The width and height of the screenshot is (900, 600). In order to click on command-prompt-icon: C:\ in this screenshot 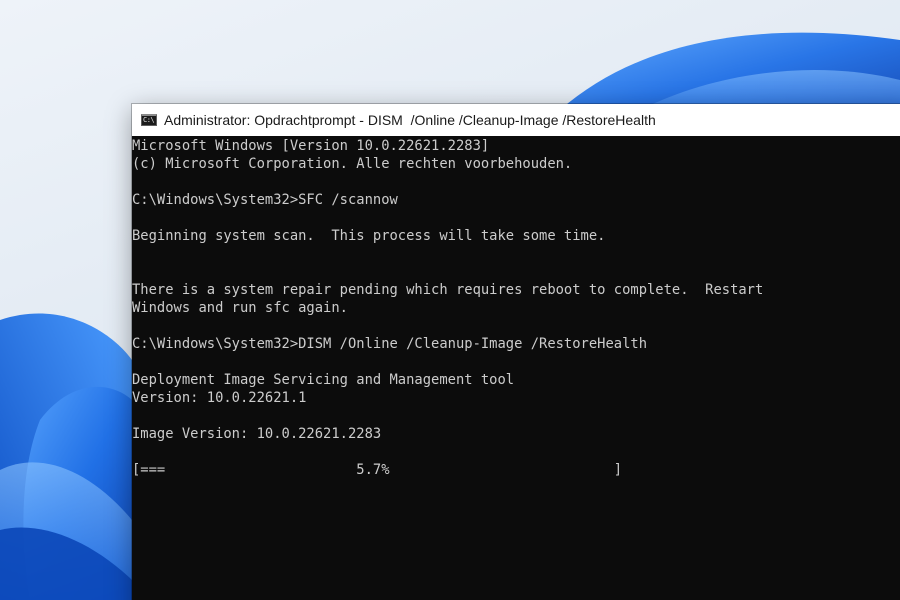, I will do `click(149, 120)`.